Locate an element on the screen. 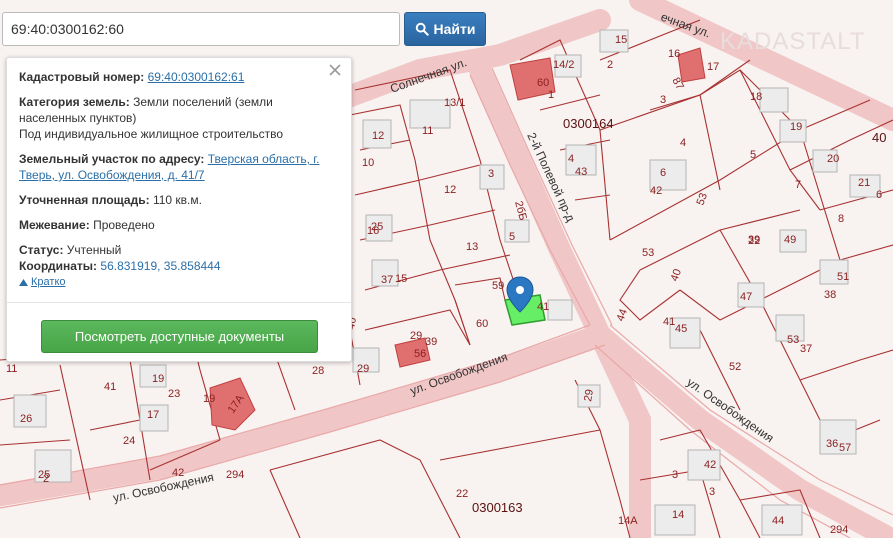  parcel-number-label: 22 is located at coordinates (462, 494).